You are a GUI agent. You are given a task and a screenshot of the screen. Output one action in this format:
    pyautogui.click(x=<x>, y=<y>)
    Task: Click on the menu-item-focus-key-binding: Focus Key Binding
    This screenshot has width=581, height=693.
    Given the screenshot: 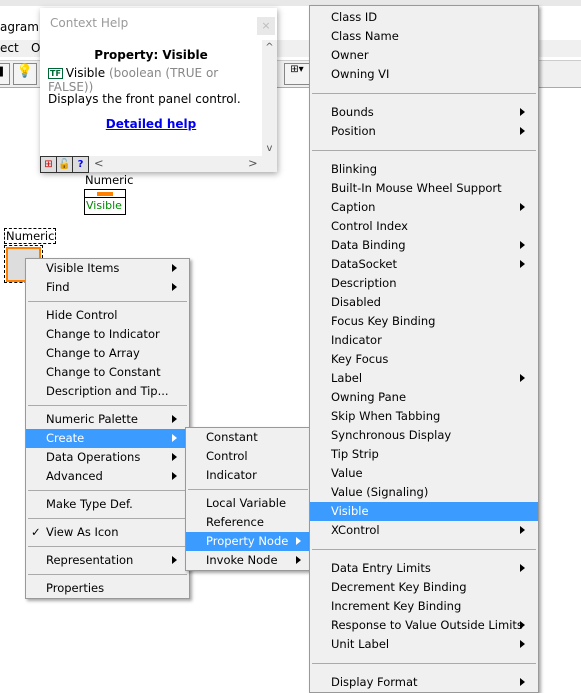 What is the action you would take?
    pyautogui.click(x=424, y=321)
    